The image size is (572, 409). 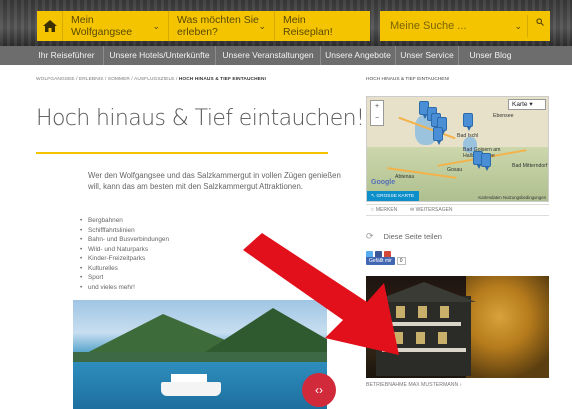 What do you see at coordinates (540, 22) in the screenshot?
I see `search-icon` at bounding box center [540, 22].